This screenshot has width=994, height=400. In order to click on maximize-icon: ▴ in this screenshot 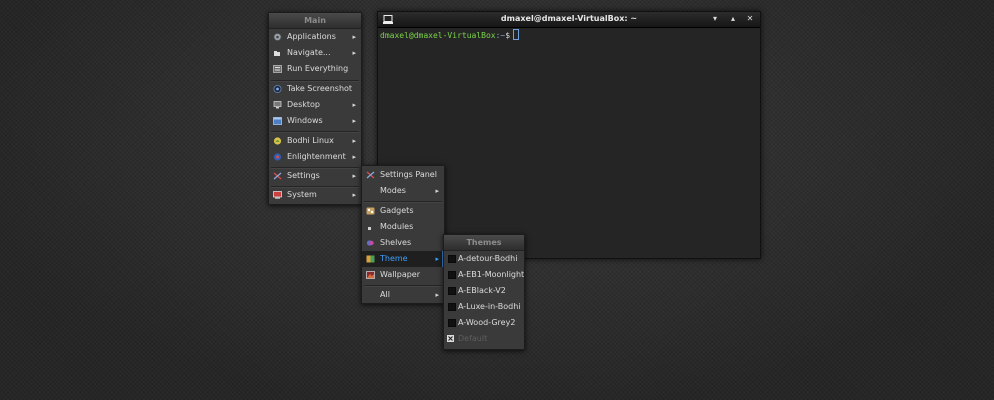, I will do `click(733, 19)`.